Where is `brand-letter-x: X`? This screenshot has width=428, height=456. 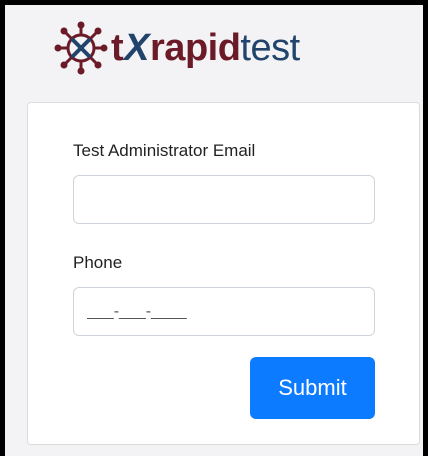 brand-letter-x: X is located at coordinates (137, 48).